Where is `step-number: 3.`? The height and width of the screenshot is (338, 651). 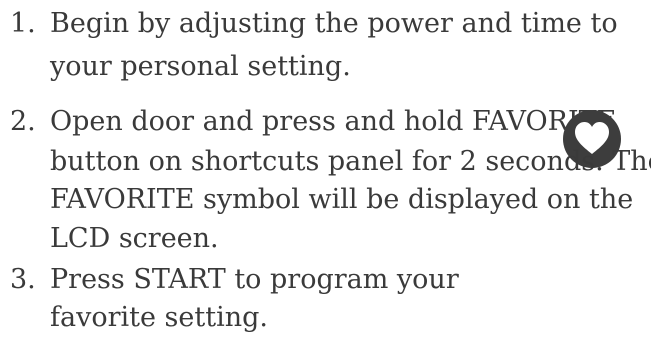
step-number: 3. is located at coordinates (23, 279).